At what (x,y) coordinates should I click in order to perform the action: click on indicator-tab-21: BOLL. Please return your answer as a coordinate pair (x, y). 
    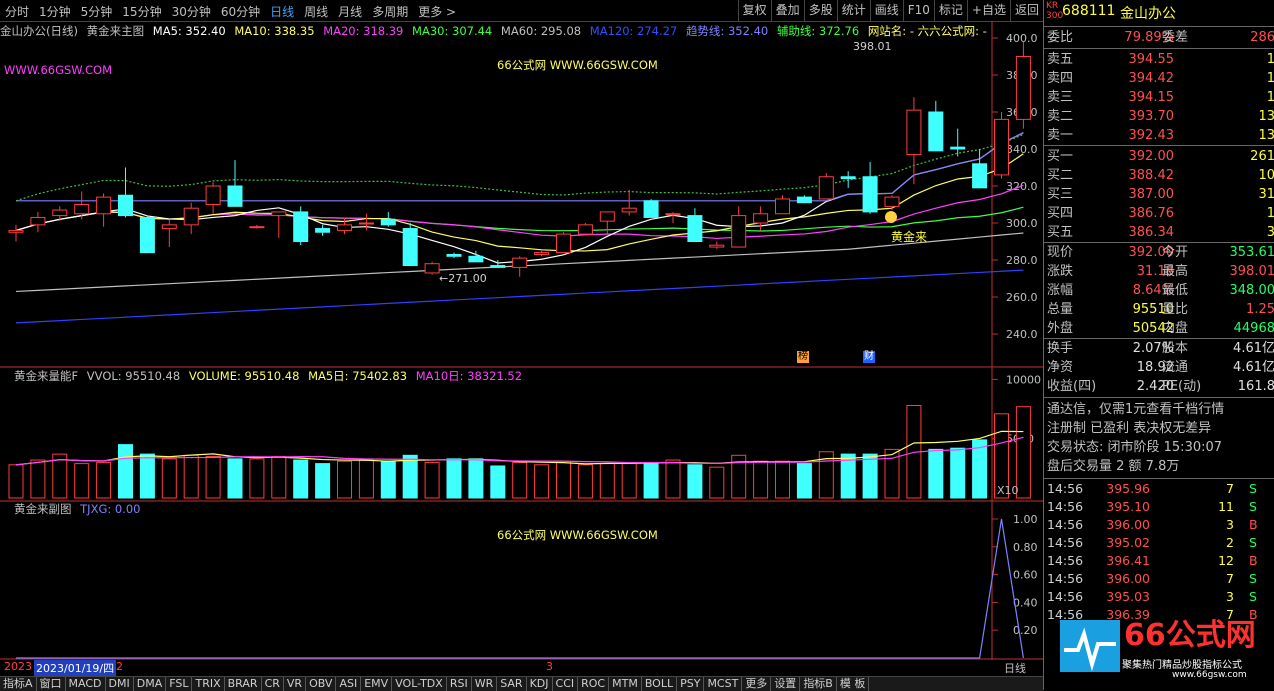
    Looking at the image, I should click on (659, 684).